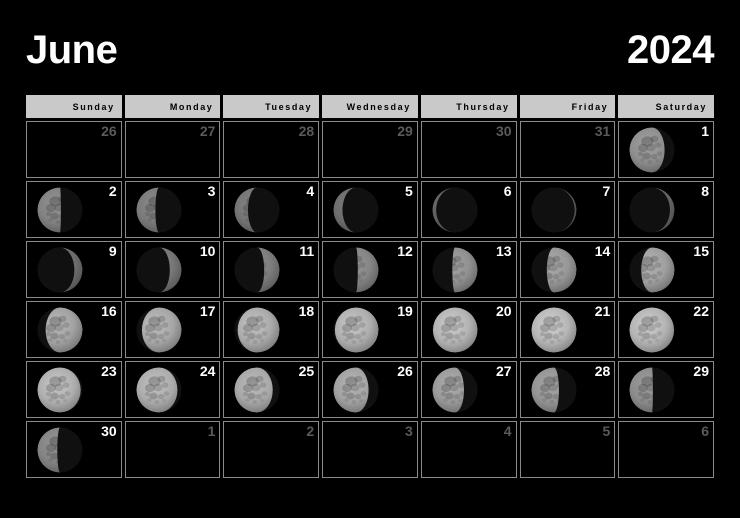 The height and width of the screenshot is (518, 740). I want to click on day-cell-30: 30, so click(74, 449).